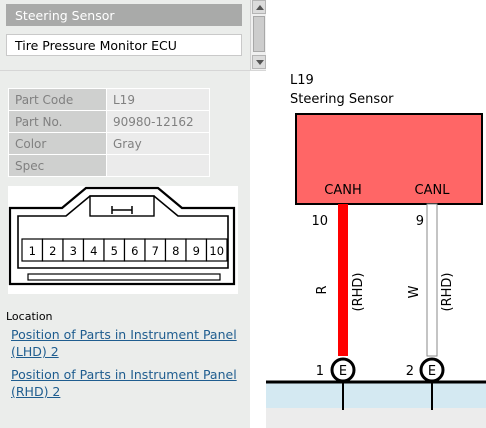  What do you see at coordinates (57, 143) in the screenshot?
I see `color-key: Color` at bounding box center [57, 143].